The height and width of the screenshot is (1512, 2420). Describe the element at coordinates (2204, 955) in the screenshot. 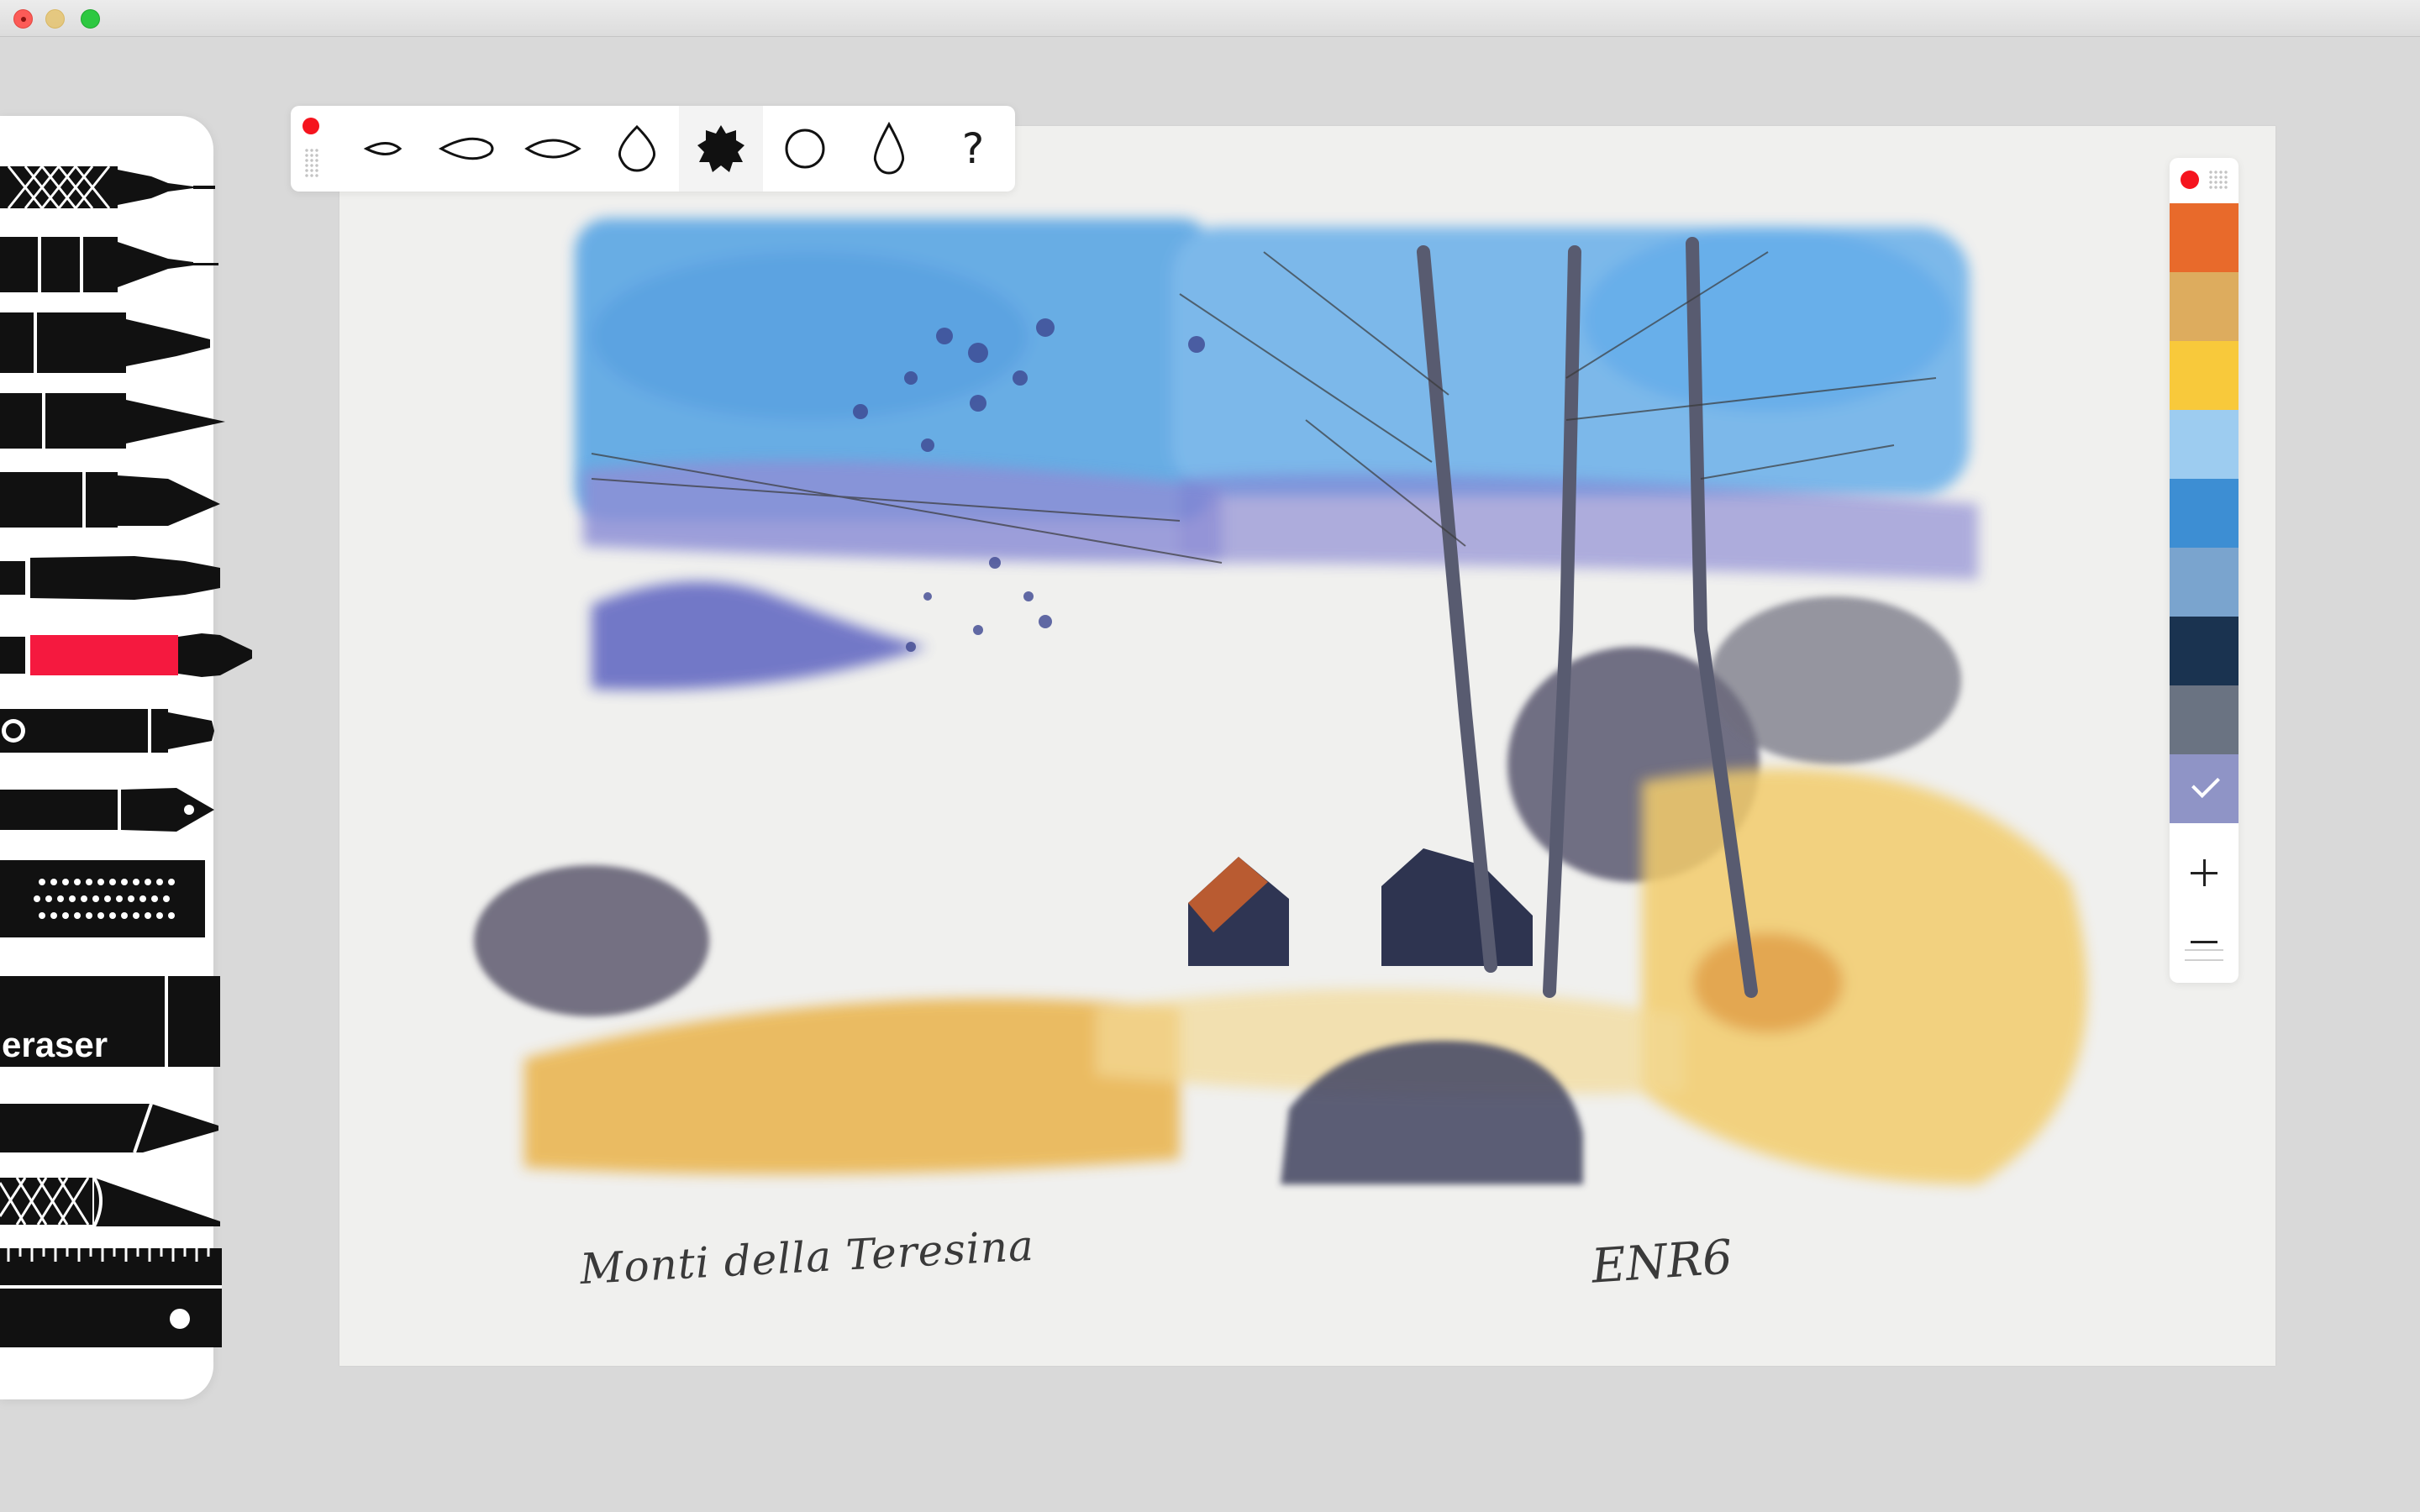

I see `palette-resize-handle` at that location.